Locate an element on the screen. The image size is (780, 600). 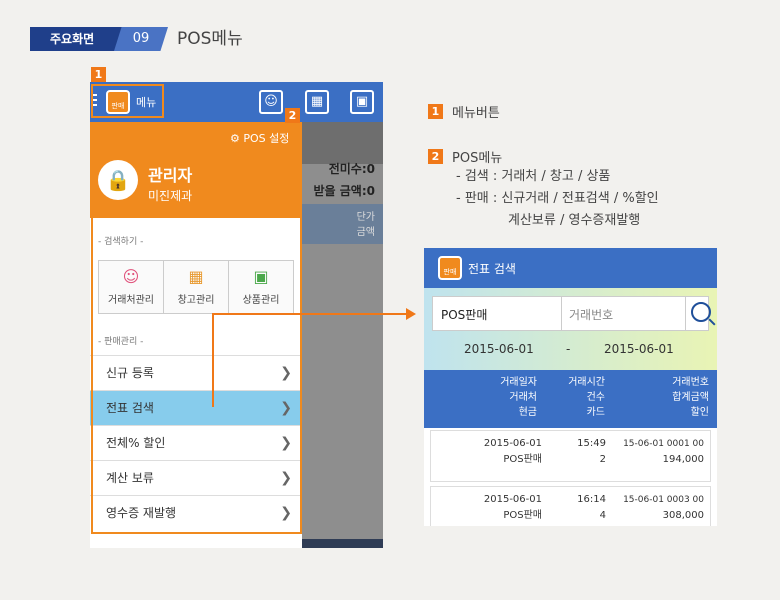
header-cell: 거래시간 is located at coordinates (586, 382).